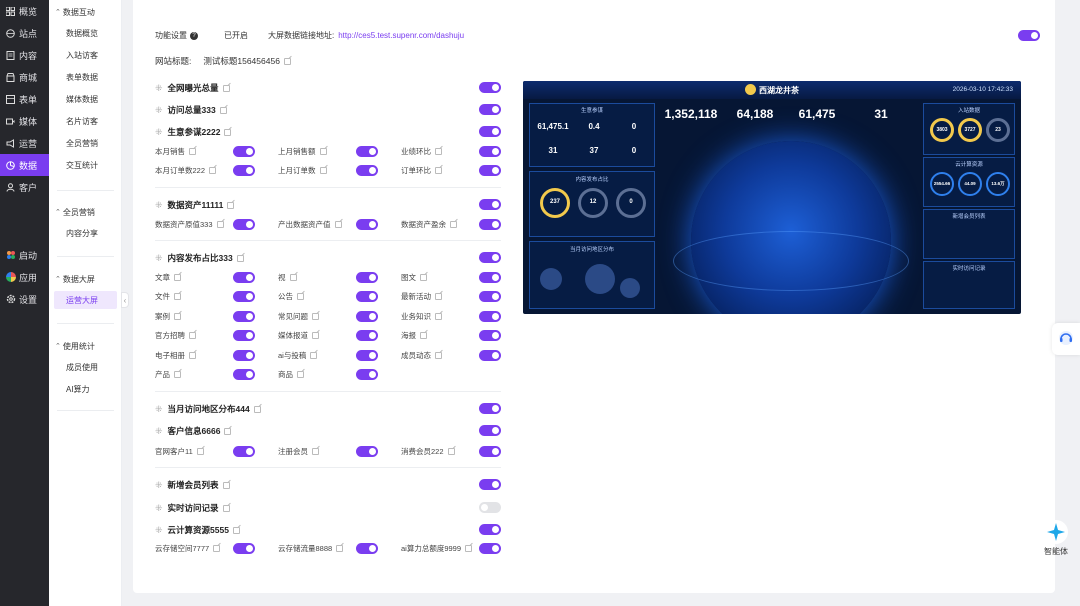 The width and height of the screenshot is (1080, 606). What do you see at coordinates (24, 187) in the screenshot?
I see `nav-item-customer: 客户` at bounding box center [24, 187].